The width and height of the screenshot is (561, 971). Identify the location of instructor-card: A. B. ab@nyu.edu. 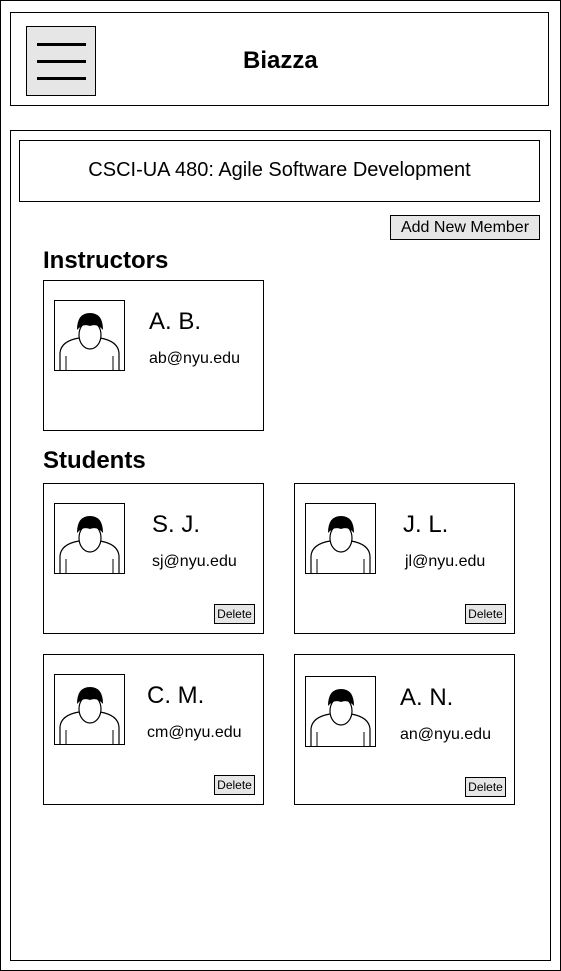
(153, 355).